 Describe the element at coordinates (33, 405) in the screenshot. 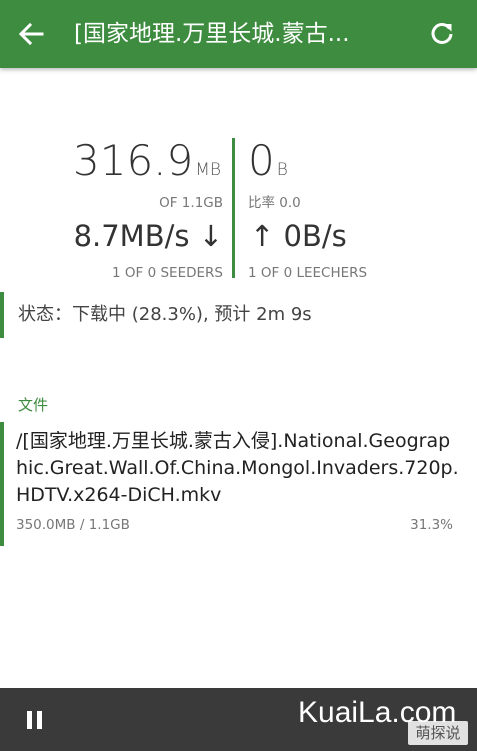

I see `files-section-label: 文件` at that location.